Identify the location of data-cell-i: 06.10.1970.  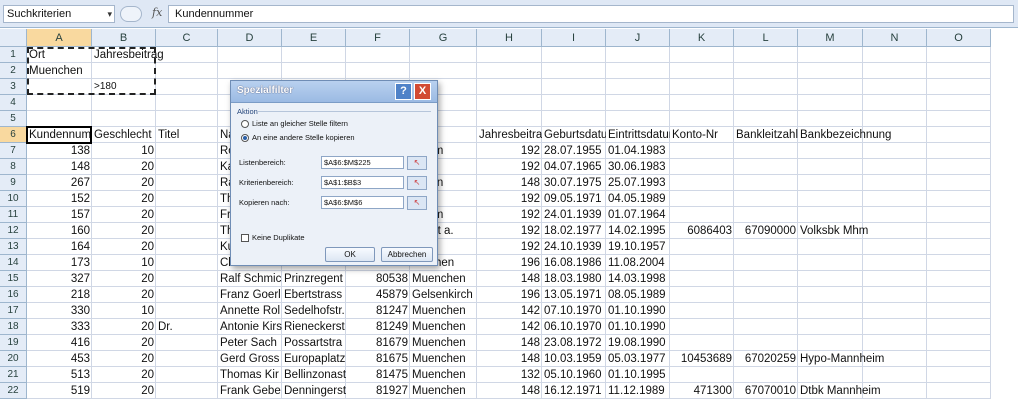
(574, 327).